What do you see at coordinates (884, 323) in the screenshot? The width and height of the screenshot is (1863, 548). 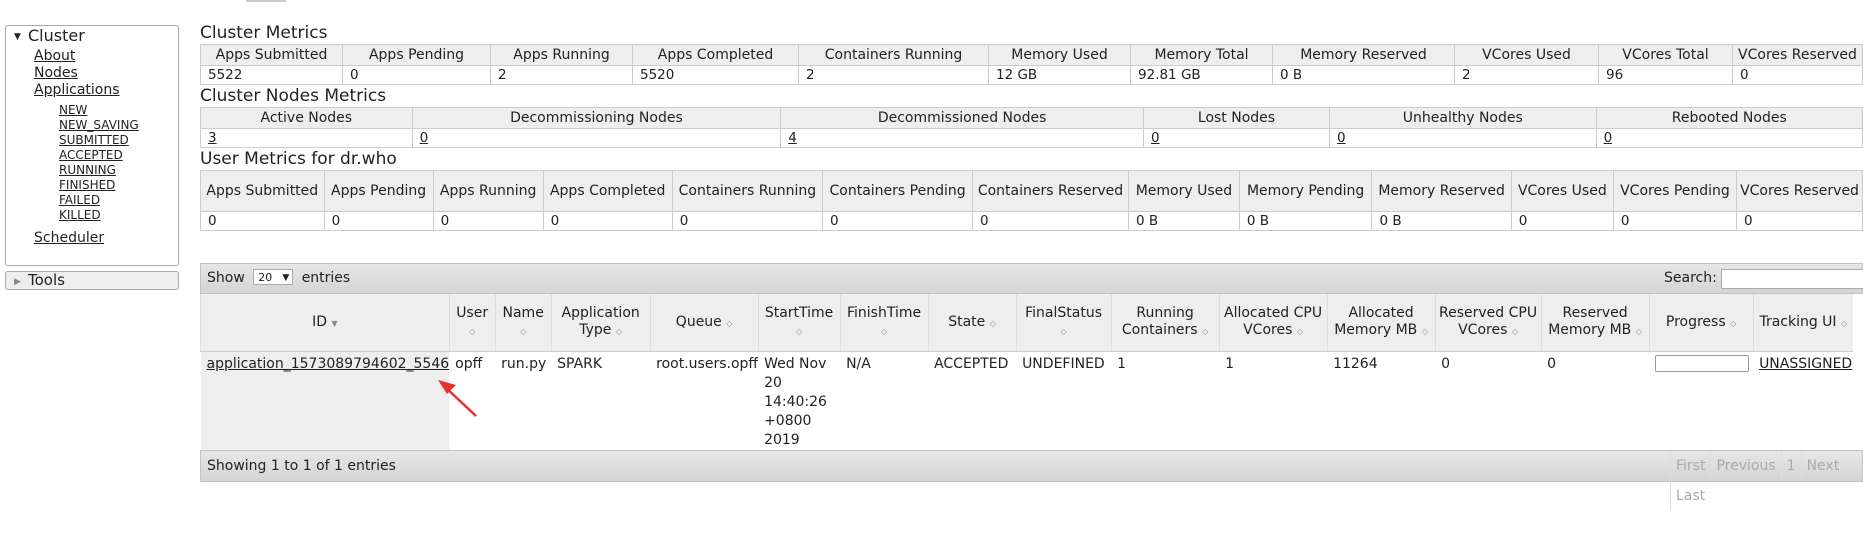 I see `col-finishtime: FinishTime ◇` at bounding box center [884, 323].